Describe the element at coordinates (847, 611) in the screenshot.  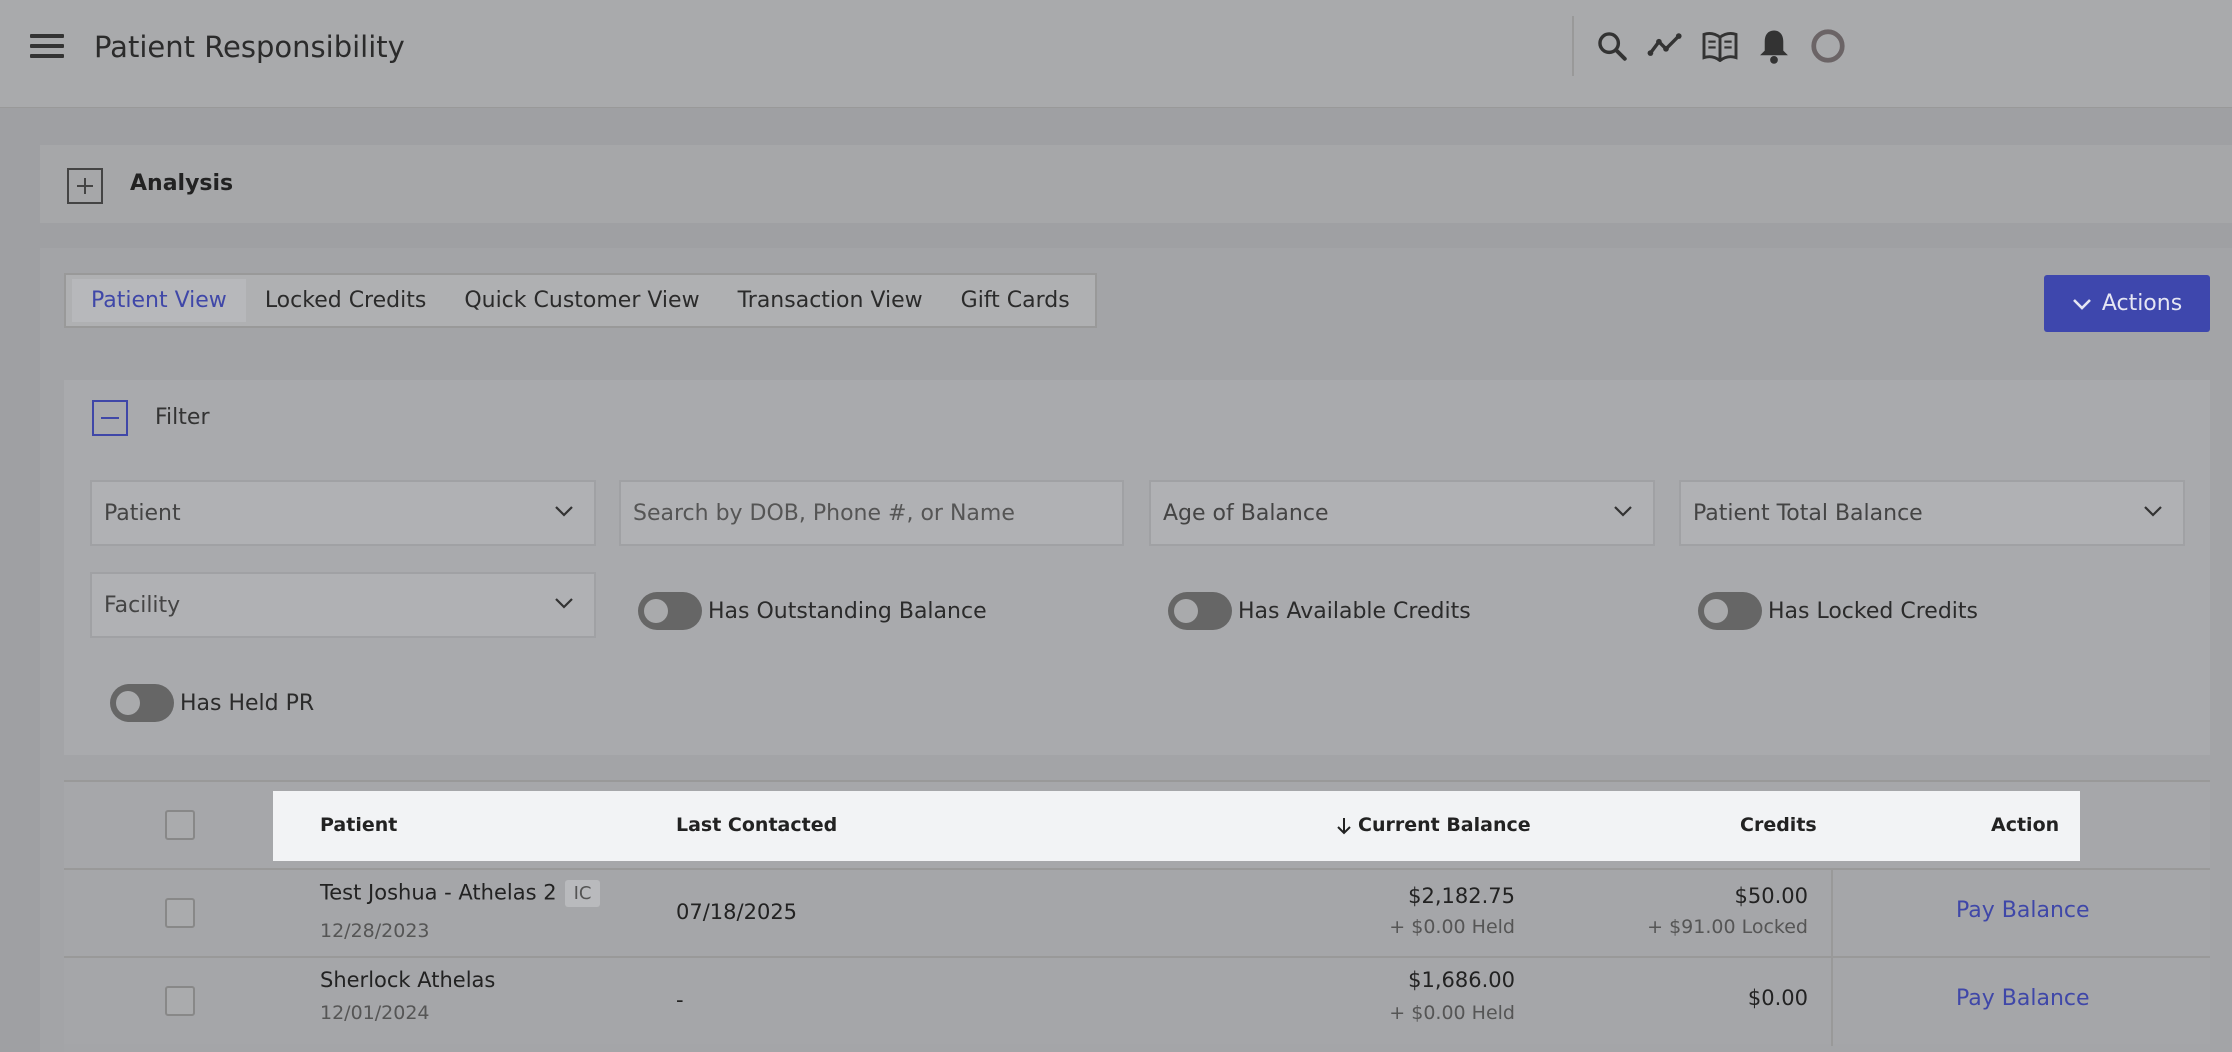
I see `has-outstanding-balance-label: Has Outstanding Balance` at that location.